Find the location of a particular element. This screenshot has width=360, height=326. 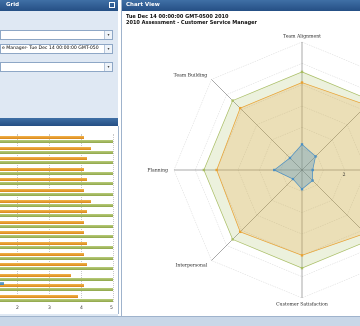

radar-axis-label: Planning is located at coordinates (157, 171).